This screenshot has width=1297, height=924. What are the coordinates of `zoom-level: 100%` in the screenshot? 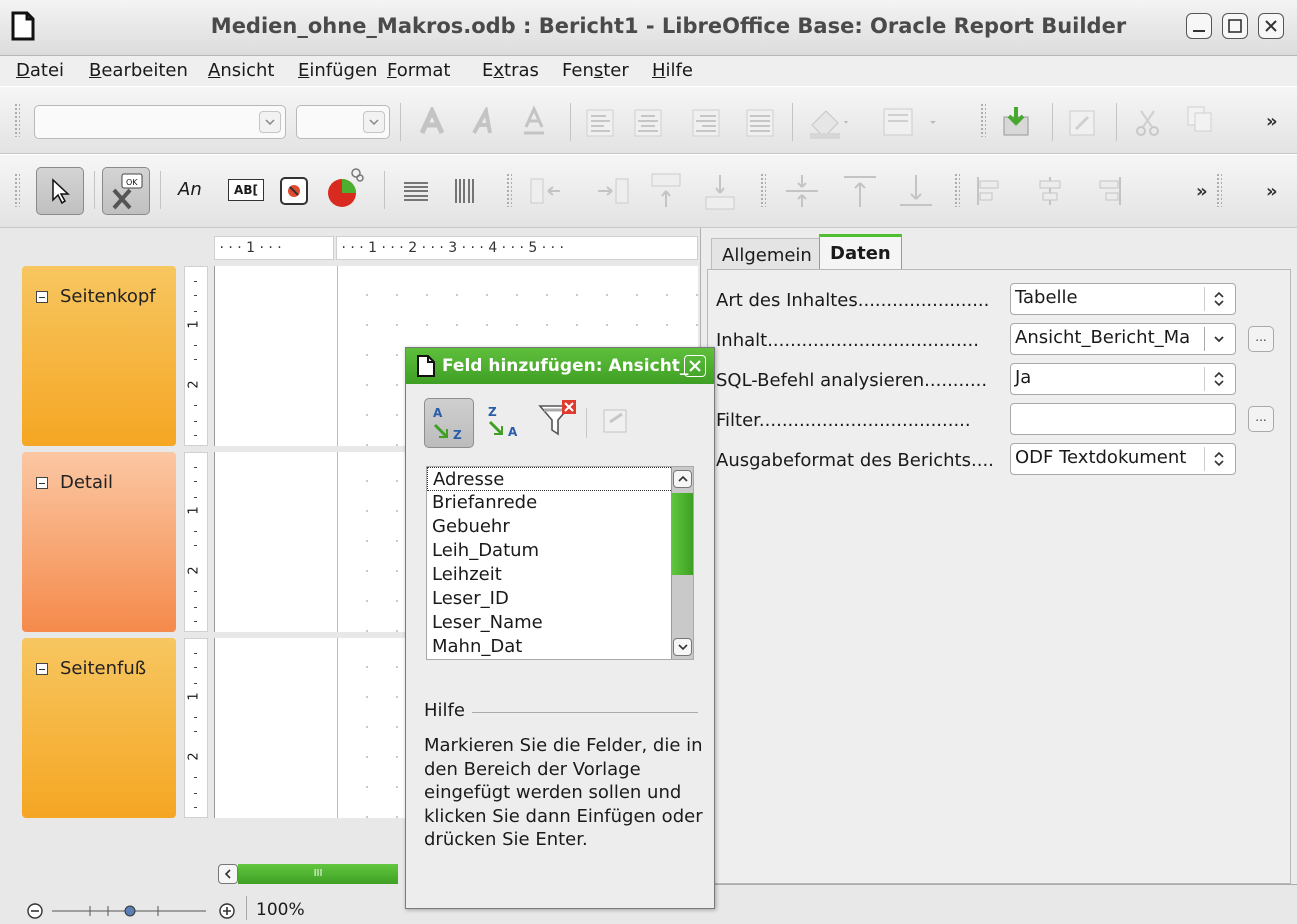 It's located at (280, 910).